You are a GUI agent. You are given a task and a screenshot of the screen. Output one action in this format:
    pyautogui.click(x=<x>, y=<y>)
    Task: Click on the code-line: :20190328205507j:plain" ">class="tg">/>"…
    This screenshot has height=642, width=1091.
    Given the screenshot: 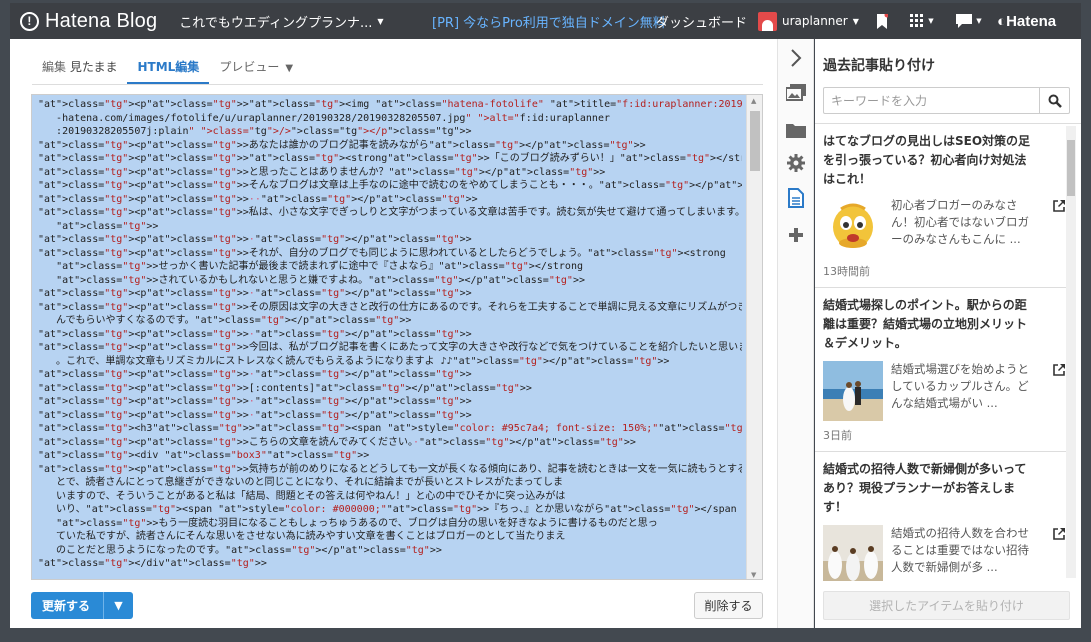 What is the action you would take?
    pyautogui.click(x=255, y=131)
    